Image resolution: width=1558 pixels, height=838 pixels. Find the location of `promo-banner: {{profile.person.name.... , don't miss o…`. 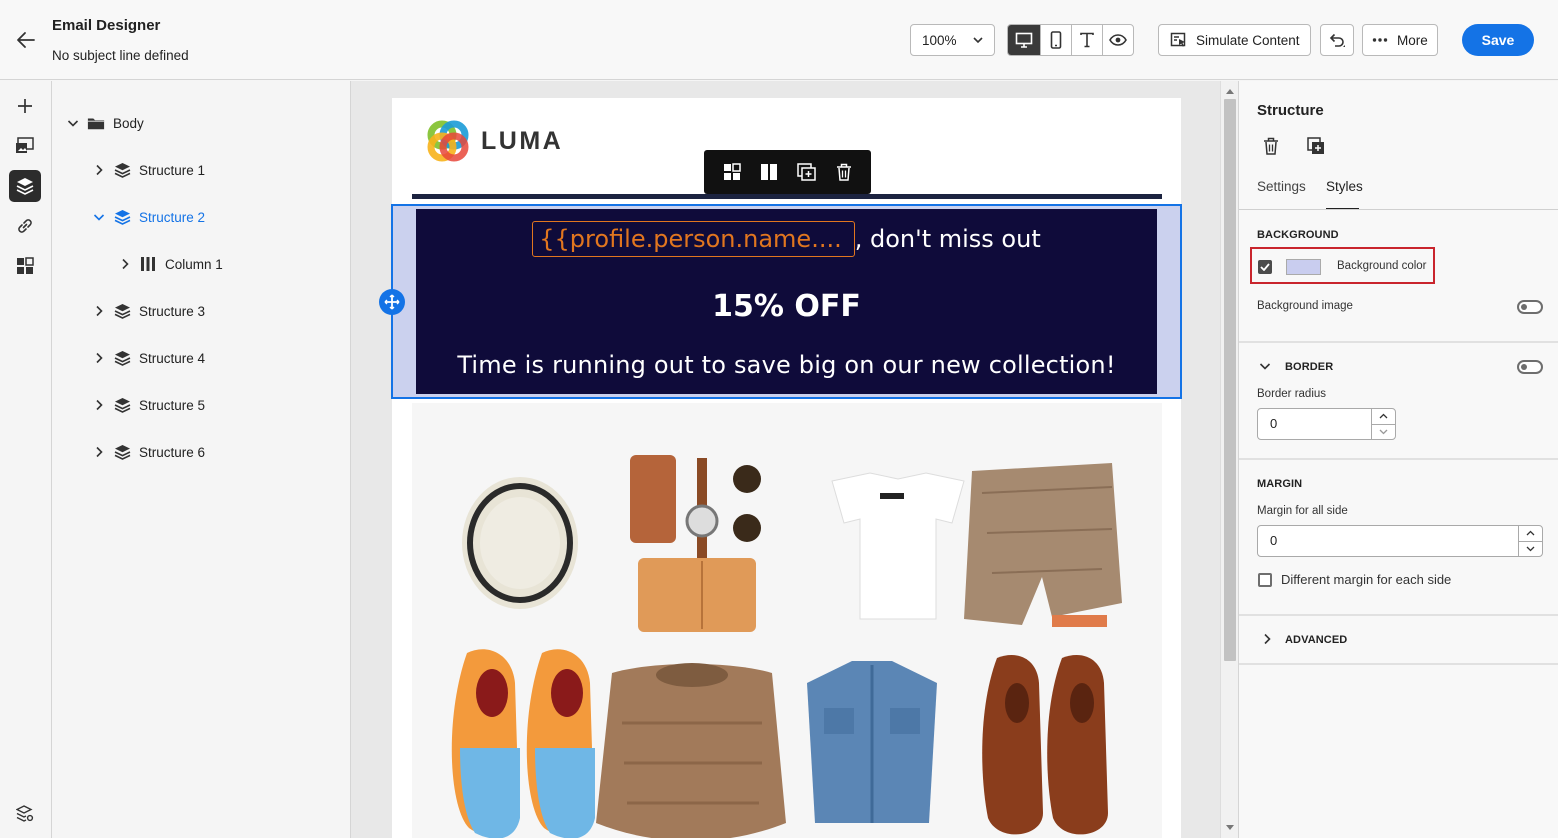

promo-banner: {{profile.person.name.... , don't miss o… is located at coordinates (786, 301).